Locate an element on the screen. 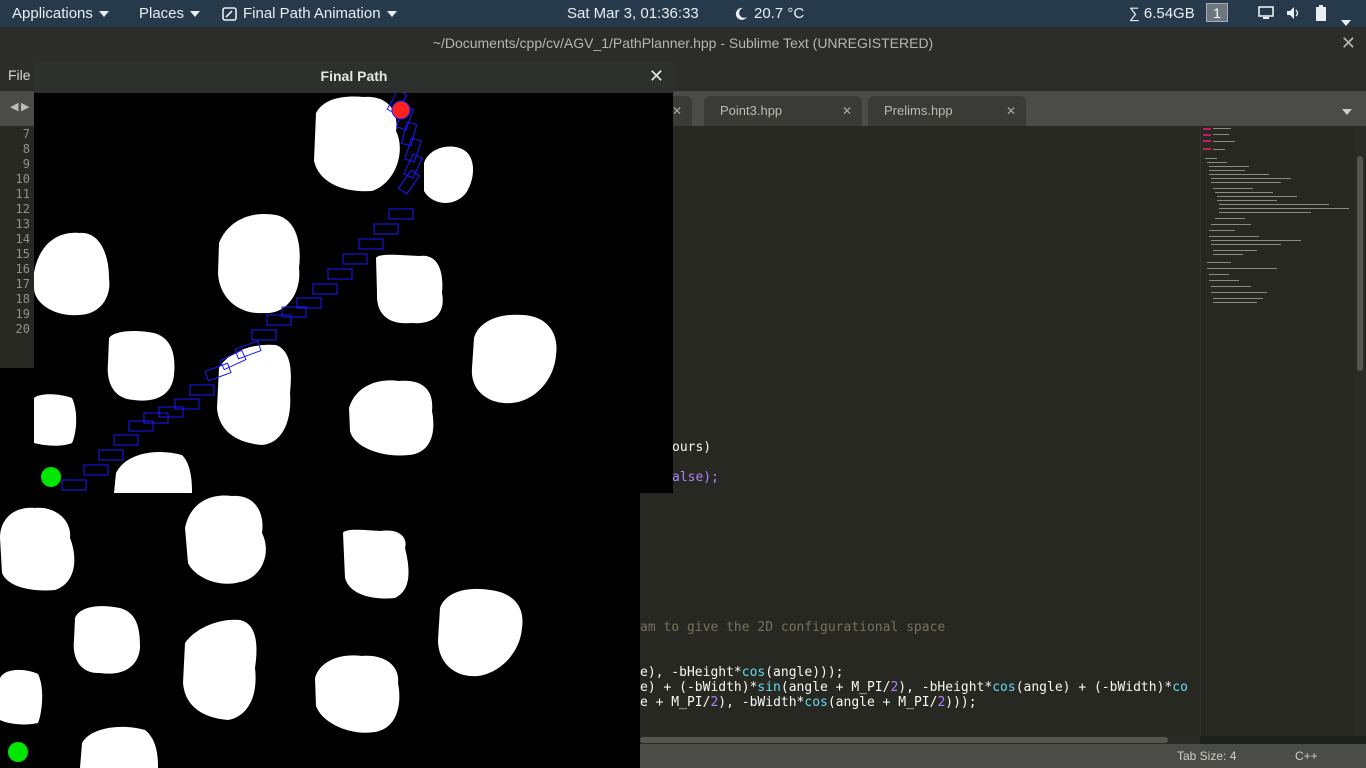  code-token: (angle + M_PI/ is located at coordinates (882, 702).